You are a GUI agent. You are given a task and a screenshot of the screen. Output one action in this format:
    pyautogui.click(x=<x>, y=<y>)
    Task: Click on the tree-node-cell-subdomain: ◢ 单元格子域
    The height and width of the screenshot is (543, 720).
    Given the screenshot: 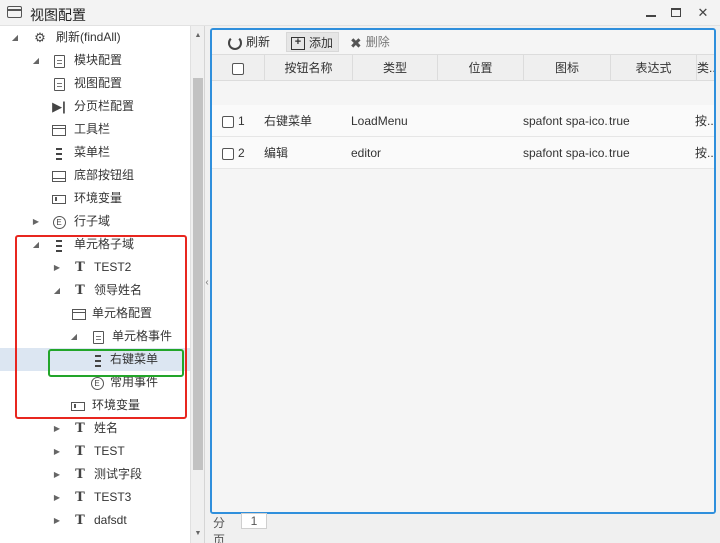 What is the action you would take?
    pyautogui.click(x=95, y=244)
    